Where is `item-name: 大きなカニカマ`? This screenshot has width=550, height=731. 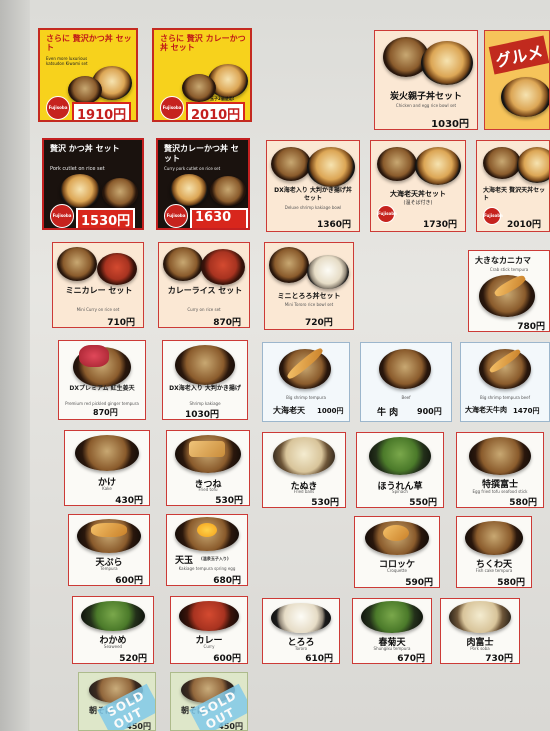
item-name: 大きなカニカマ is located at coordinates (503, 260).